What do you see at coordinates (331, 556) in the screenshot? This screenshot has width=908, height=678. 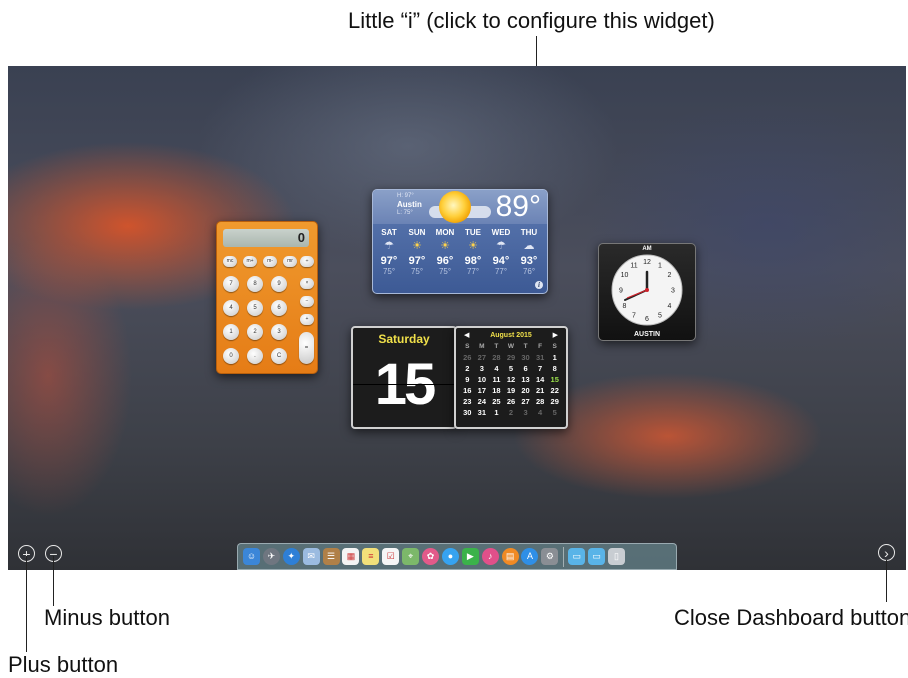 I see `contacts-icon: ☰` at bounding box center [331, 556].